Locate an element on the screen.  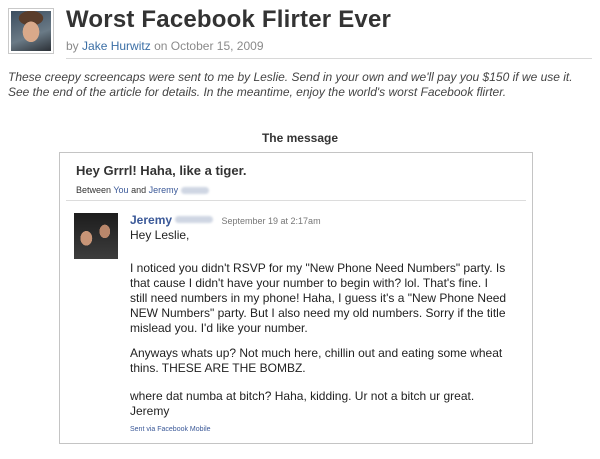
redacted-surname is located at coordinates (195, 191).